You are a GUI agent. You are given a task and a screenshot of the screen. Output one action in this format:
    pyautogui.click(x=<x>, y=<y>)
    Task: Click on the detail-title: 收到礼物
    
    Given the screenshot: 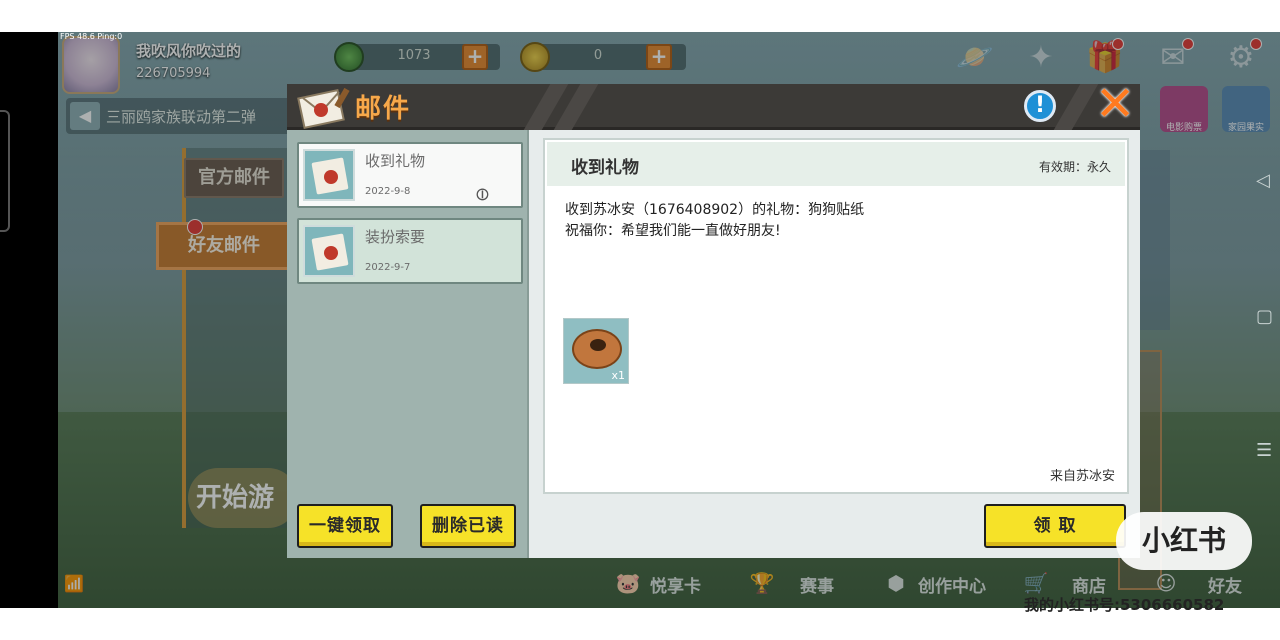 What is the action you would take?
    pyautogui.click(x=605, y=168)
    